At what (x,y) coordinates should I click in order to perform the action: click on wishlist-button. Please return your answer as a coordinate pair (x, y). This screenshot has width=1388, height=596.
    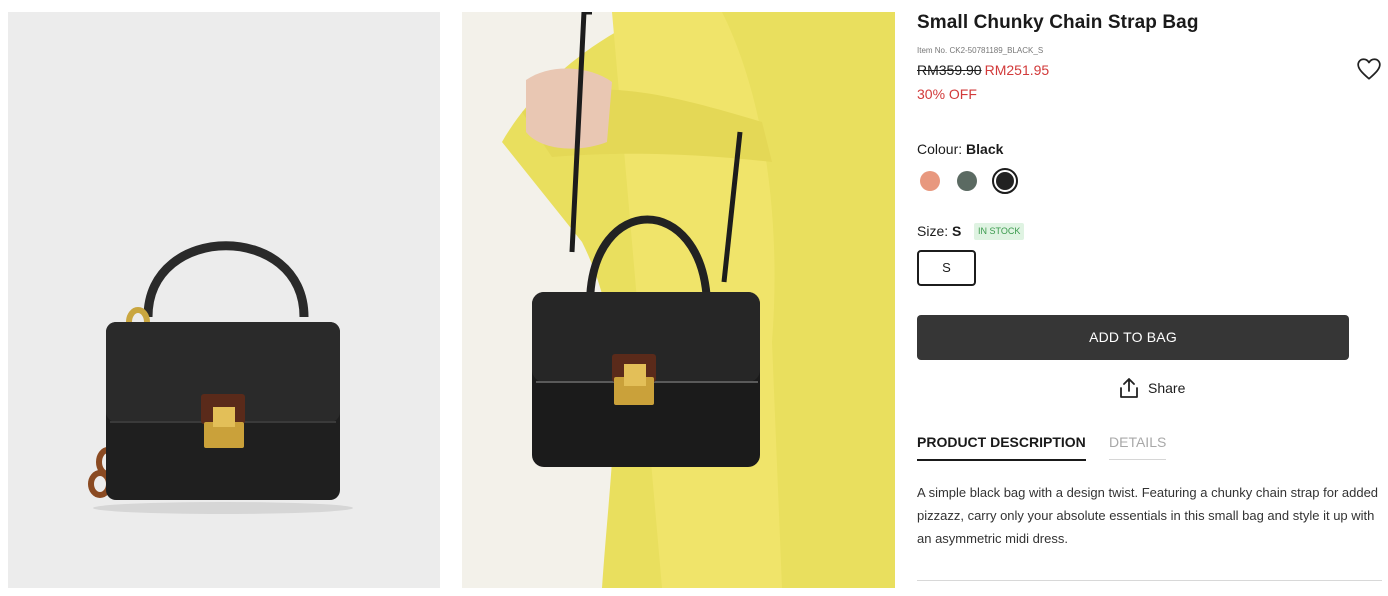
    Looking at the image, I should click on (1369, 69).